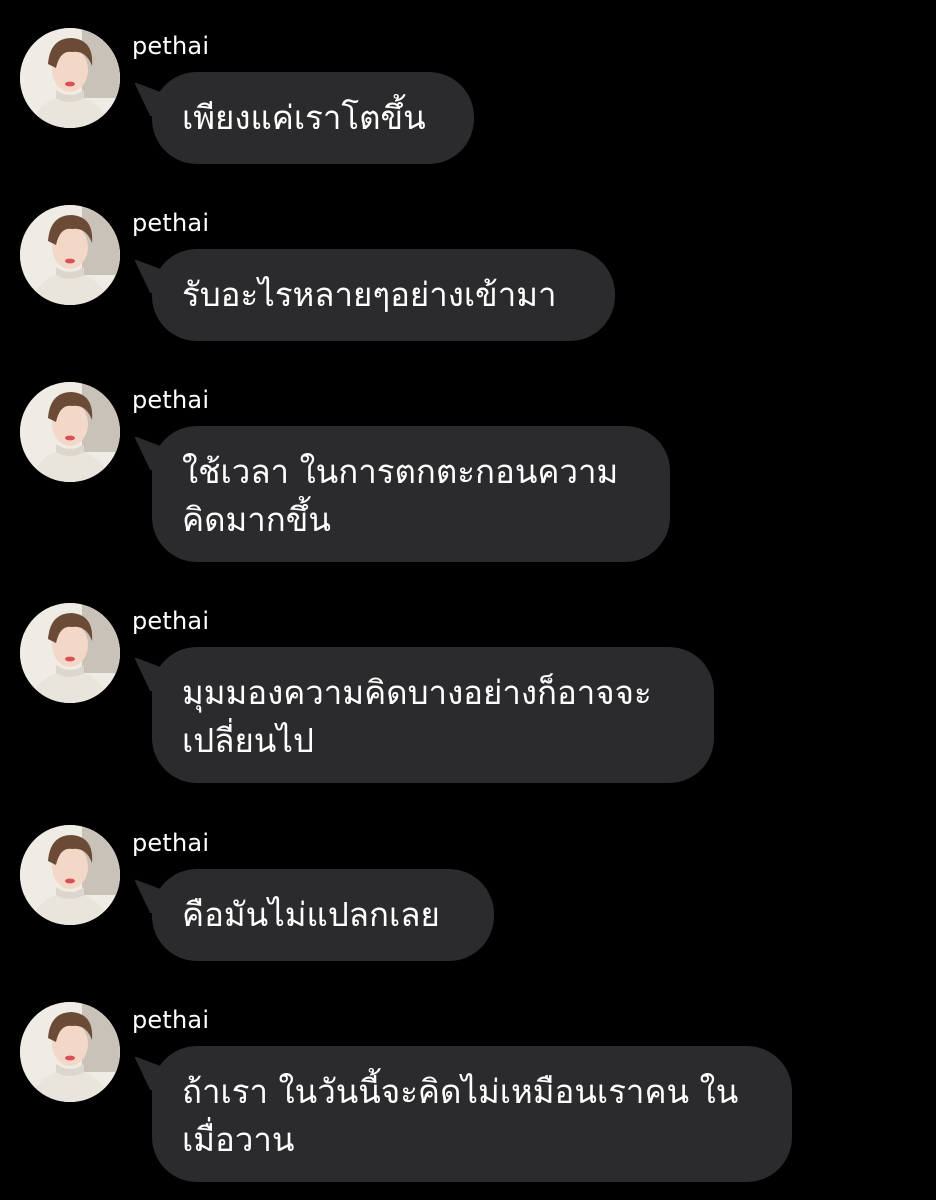  I want to click on message-bubble: เพียงแค่เราโตขึ้น, so click(313, 118).